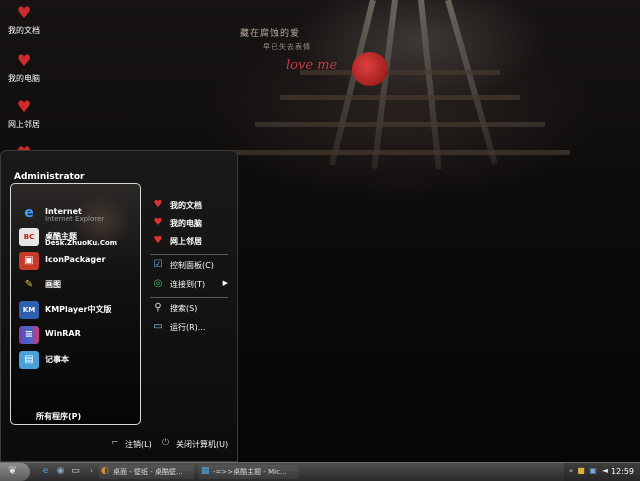 This screenshot has height=481, width=640. Describe the element at coordinates (79, 213) in the screenshot. I see `program-item-internet: e Internet Internet Explorer` at that location.